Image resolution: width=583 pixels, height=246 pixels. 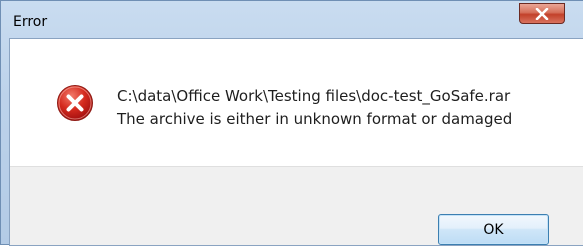 What do you see at coordinates (75, 103) in the screenshot?
I see `error-icon` at bounding box center [75, 103].